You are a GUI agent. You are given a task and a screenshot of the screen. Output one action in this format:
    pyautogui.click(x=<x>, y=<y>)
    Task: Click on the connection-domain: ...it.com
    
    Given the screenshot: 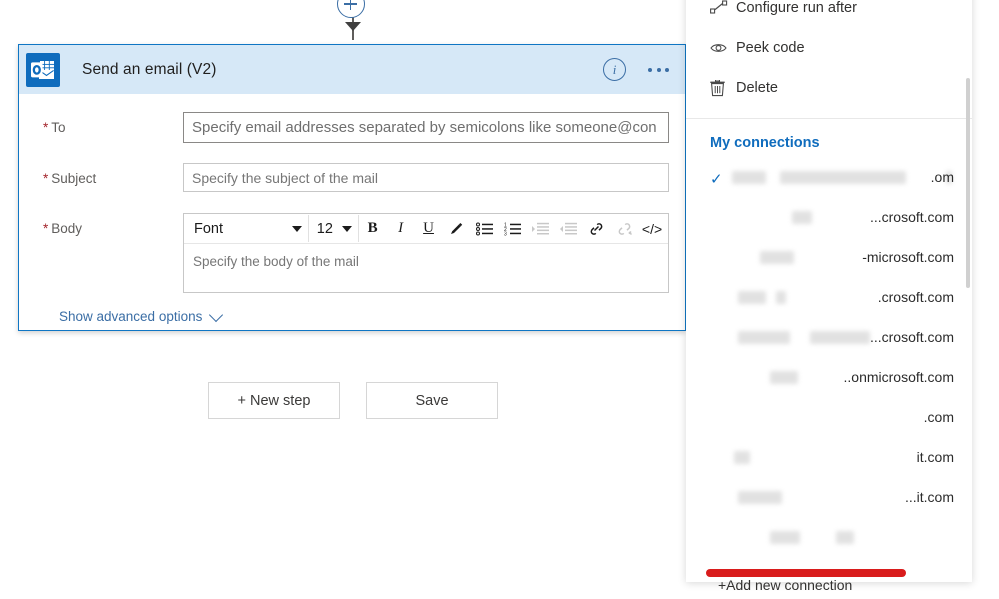 What is the action you would take?
    pyautogui.click(x=929, y=497)
    